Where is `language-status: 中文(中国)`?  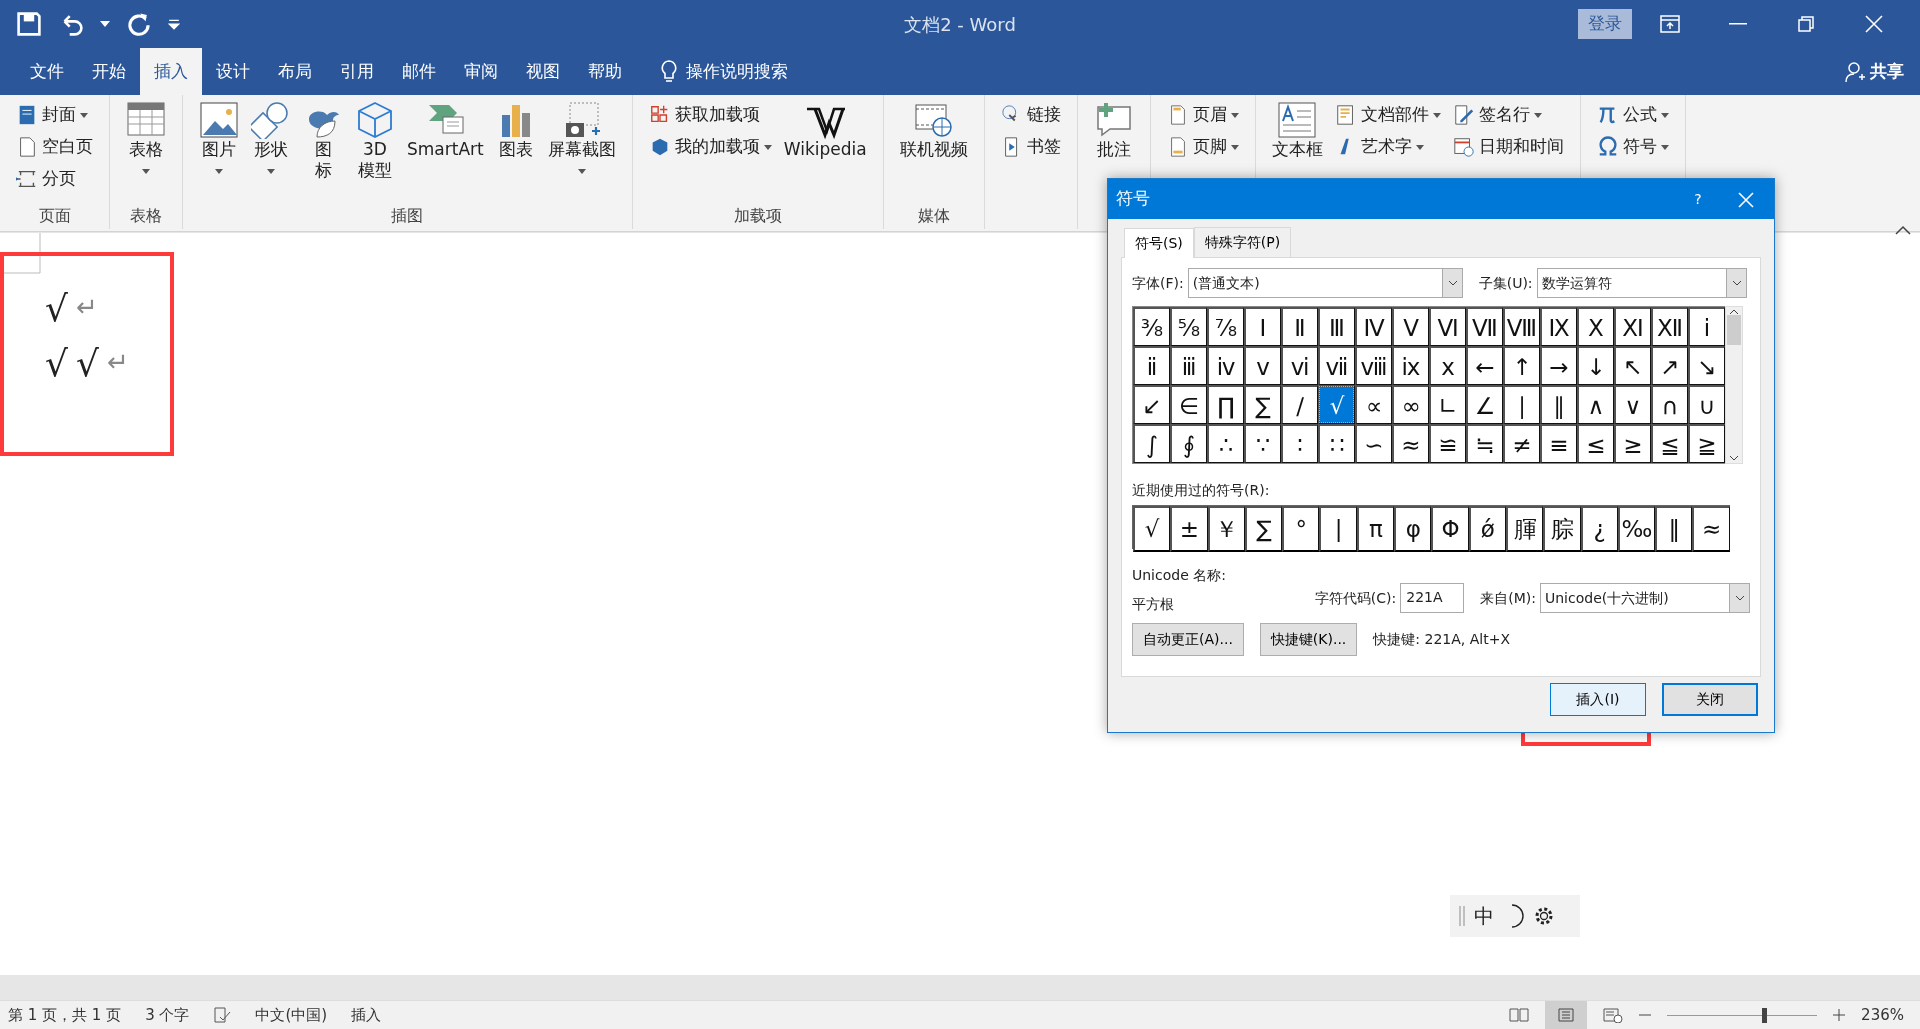
language-status: 中文(中国) is located at coordinates (291, 1015).